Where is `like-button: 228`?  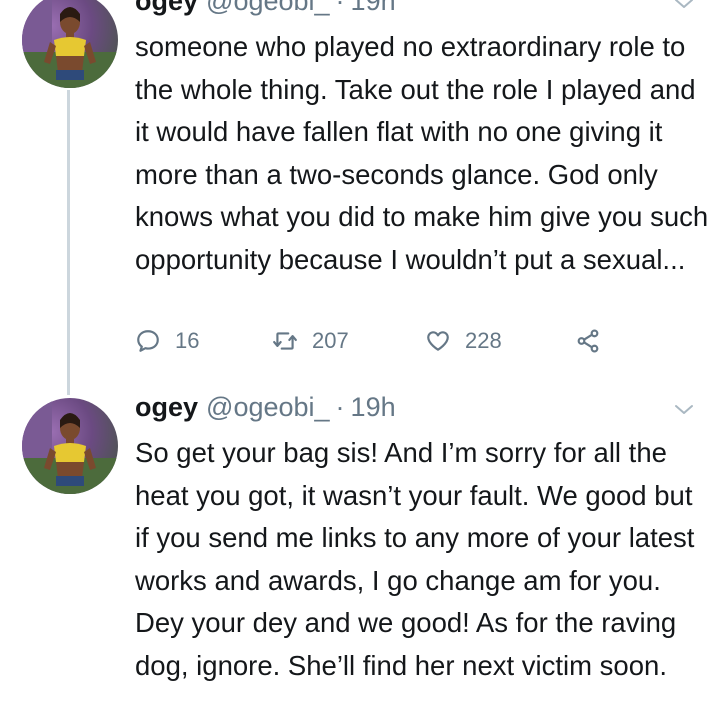
like-button: 228 is located at coordinates (463, 341).